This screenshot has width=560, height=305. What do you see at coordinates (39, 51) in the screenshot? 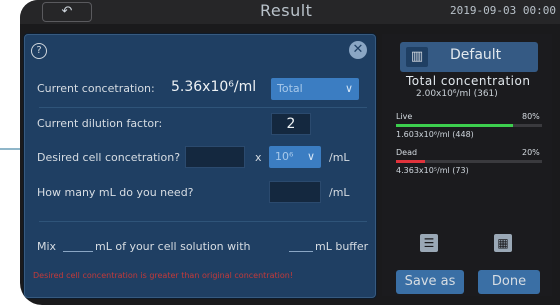
I see `help-icon: ?` at bounding box center [39, 51].